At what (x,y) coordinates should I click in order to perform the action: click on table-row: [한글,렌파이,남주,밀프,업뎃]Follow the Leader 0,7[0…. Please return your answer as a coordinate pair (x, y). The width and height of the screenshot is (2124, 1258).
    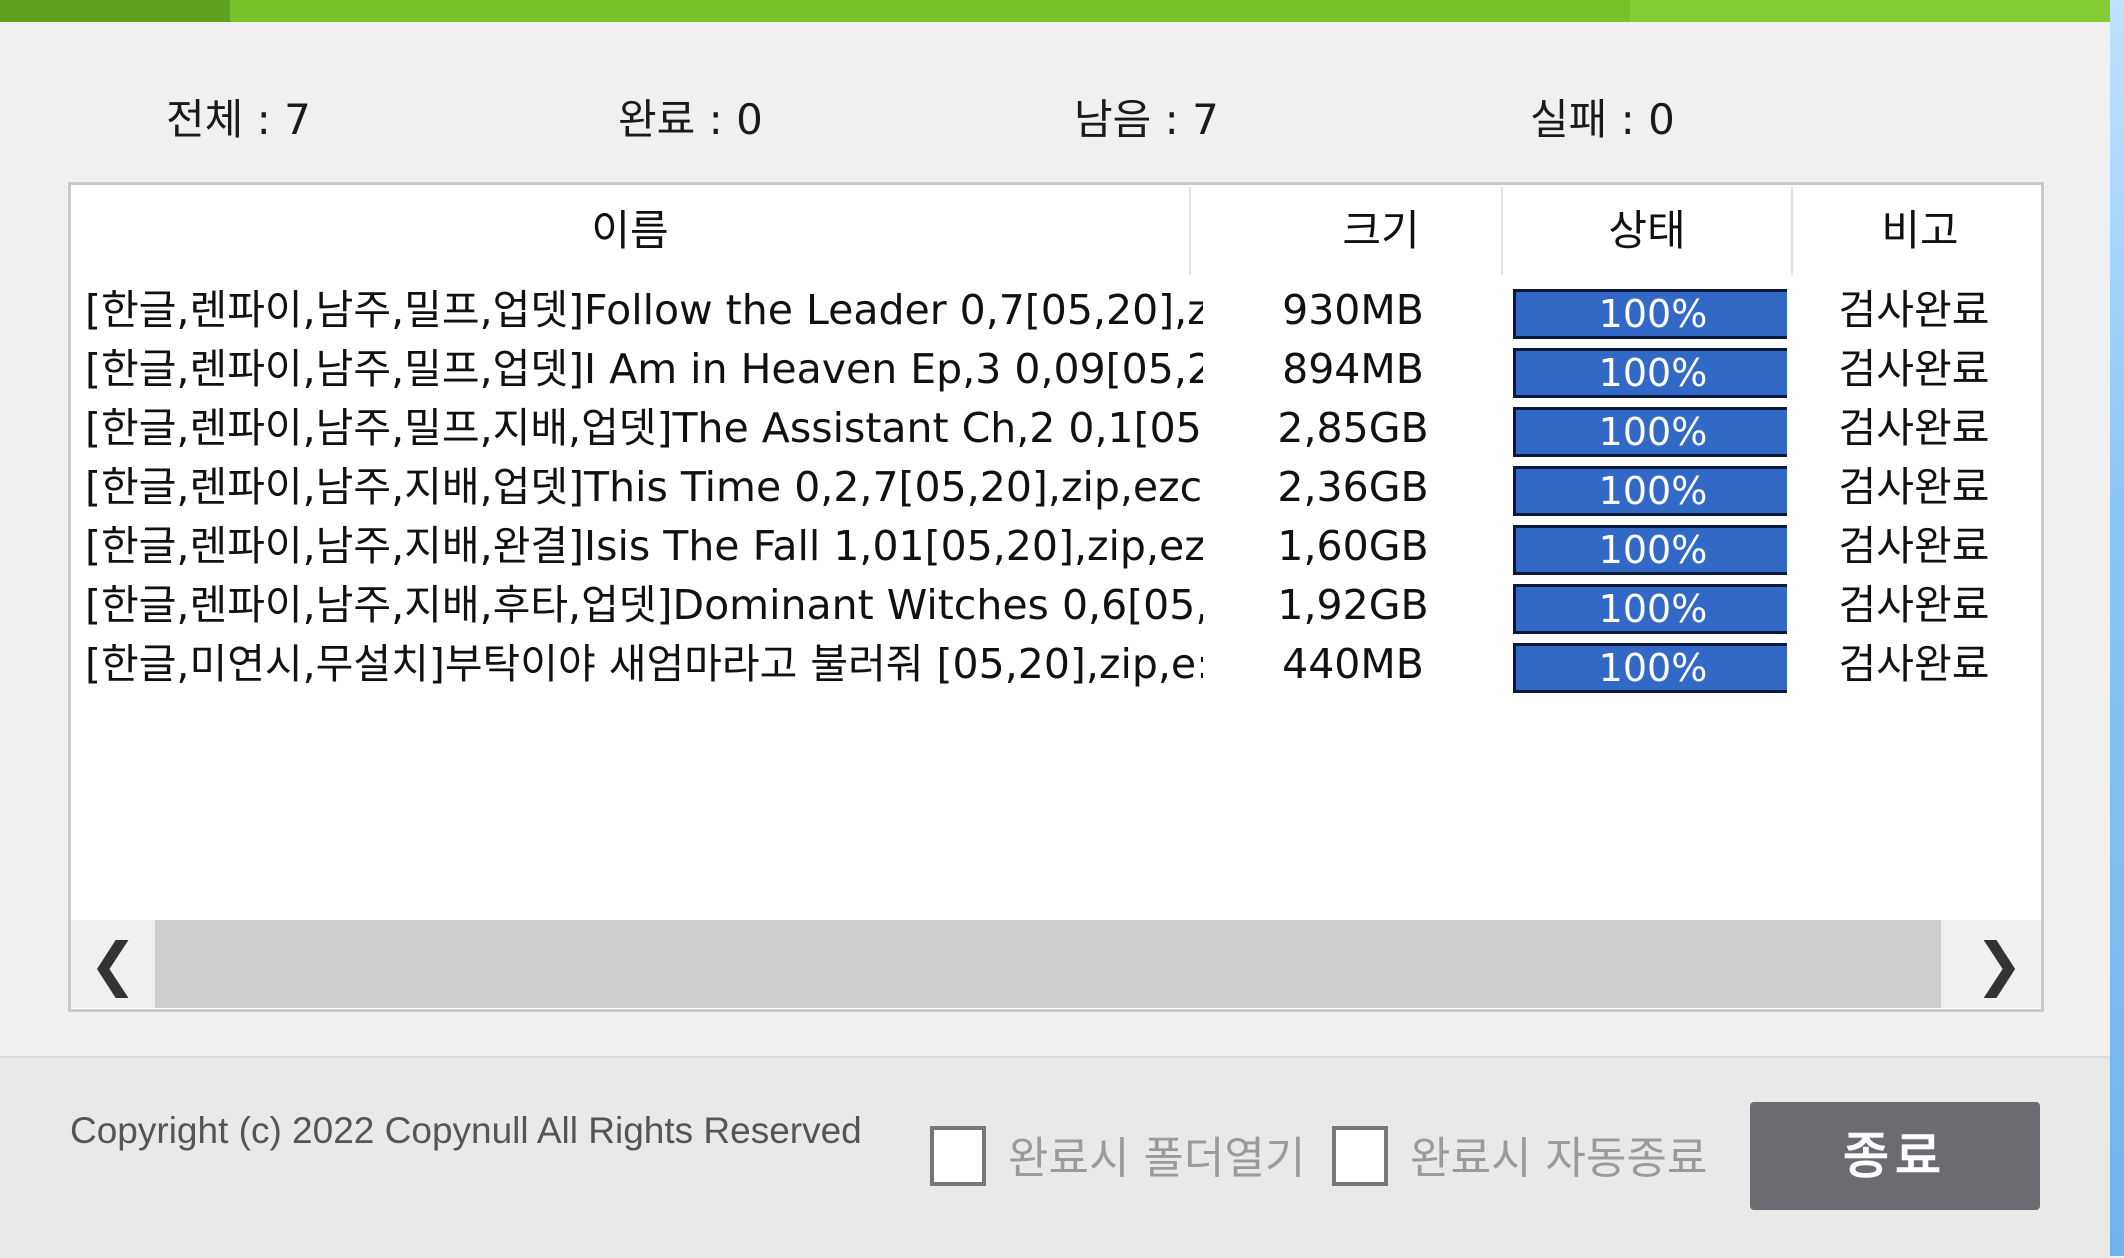
    Looking at the image, I should click on (1056, 310).